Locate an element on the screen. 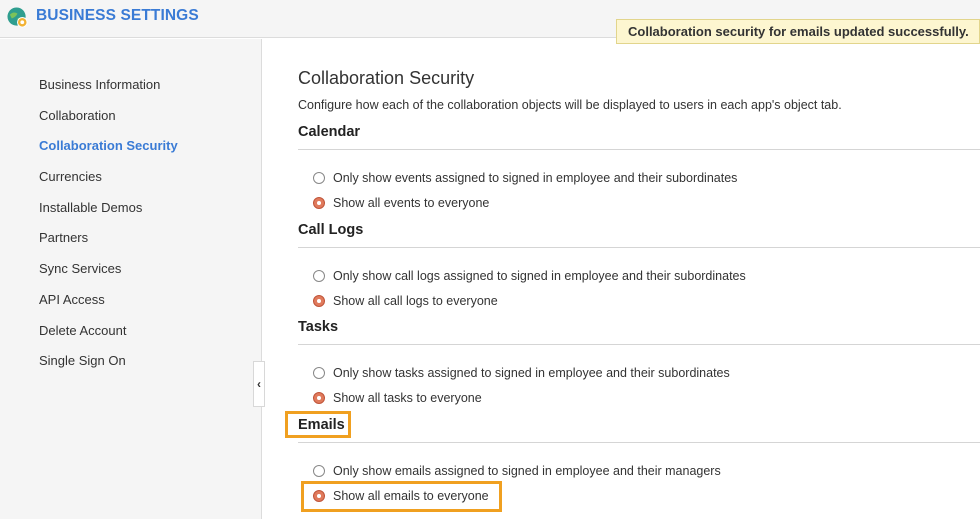 This screenshot has height=519, width=980. chevron-left-icon: ‹ is located at coordinates (259, 384).